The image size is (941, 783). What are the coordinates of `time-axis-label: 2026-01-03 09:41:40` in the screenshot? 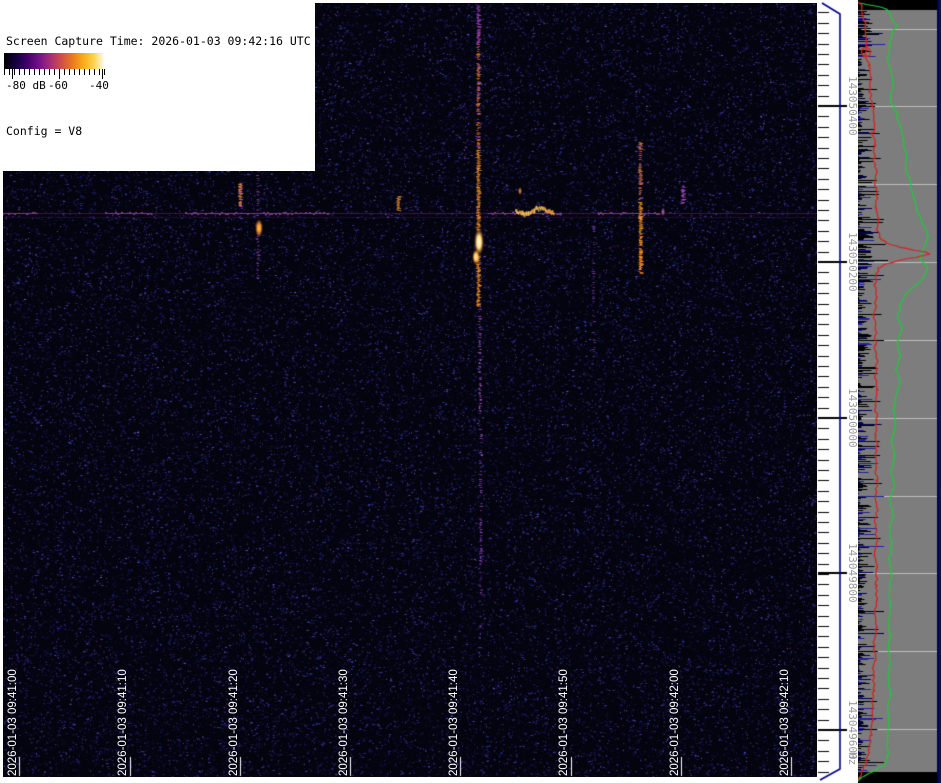 It's located at (454, 722).